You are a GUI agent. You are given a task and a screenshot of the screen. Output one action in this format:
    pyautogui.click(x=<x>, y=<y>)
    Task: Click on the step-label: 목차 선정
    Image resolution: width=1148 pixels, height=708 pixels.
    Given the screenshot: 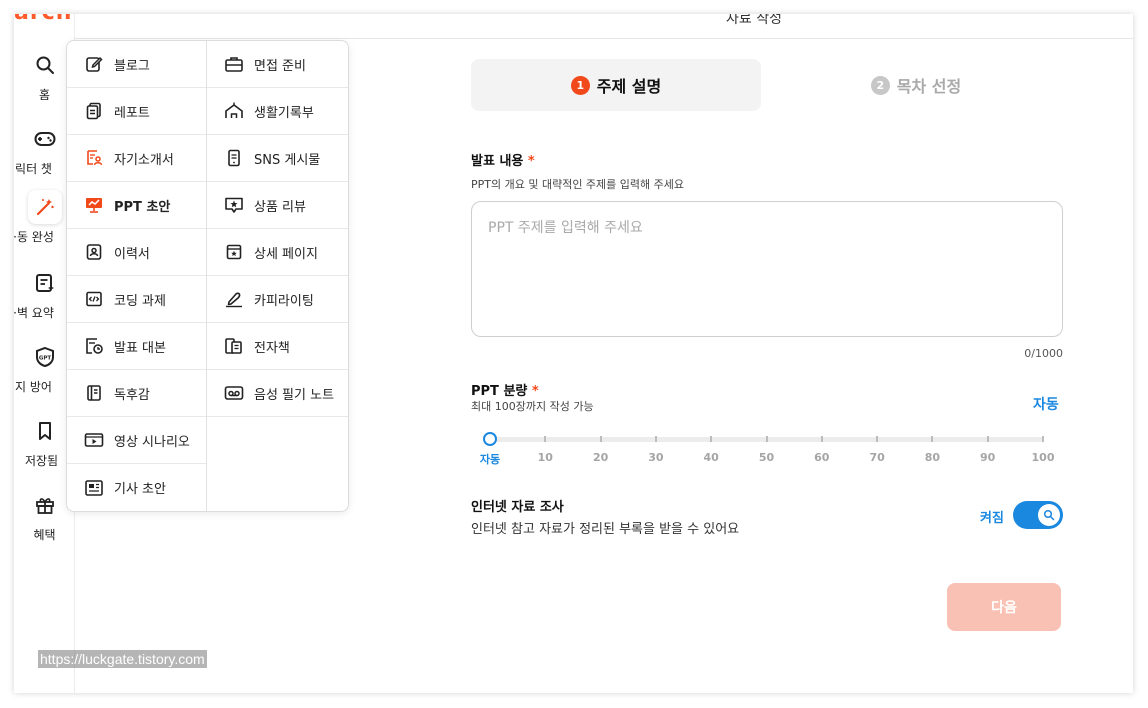 What is the action you would take?
    pyautogui.click(x=929, y=86)
    